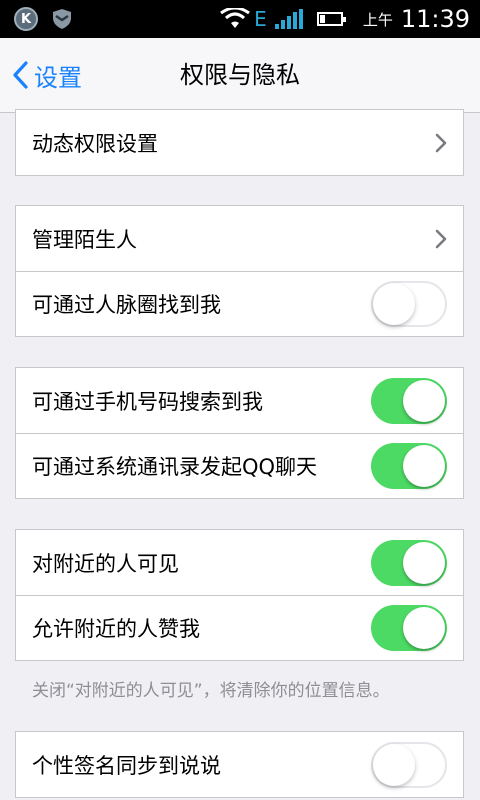  I want to click on row-signature-sync: 个性签名同步到说说, so click(239, 764).